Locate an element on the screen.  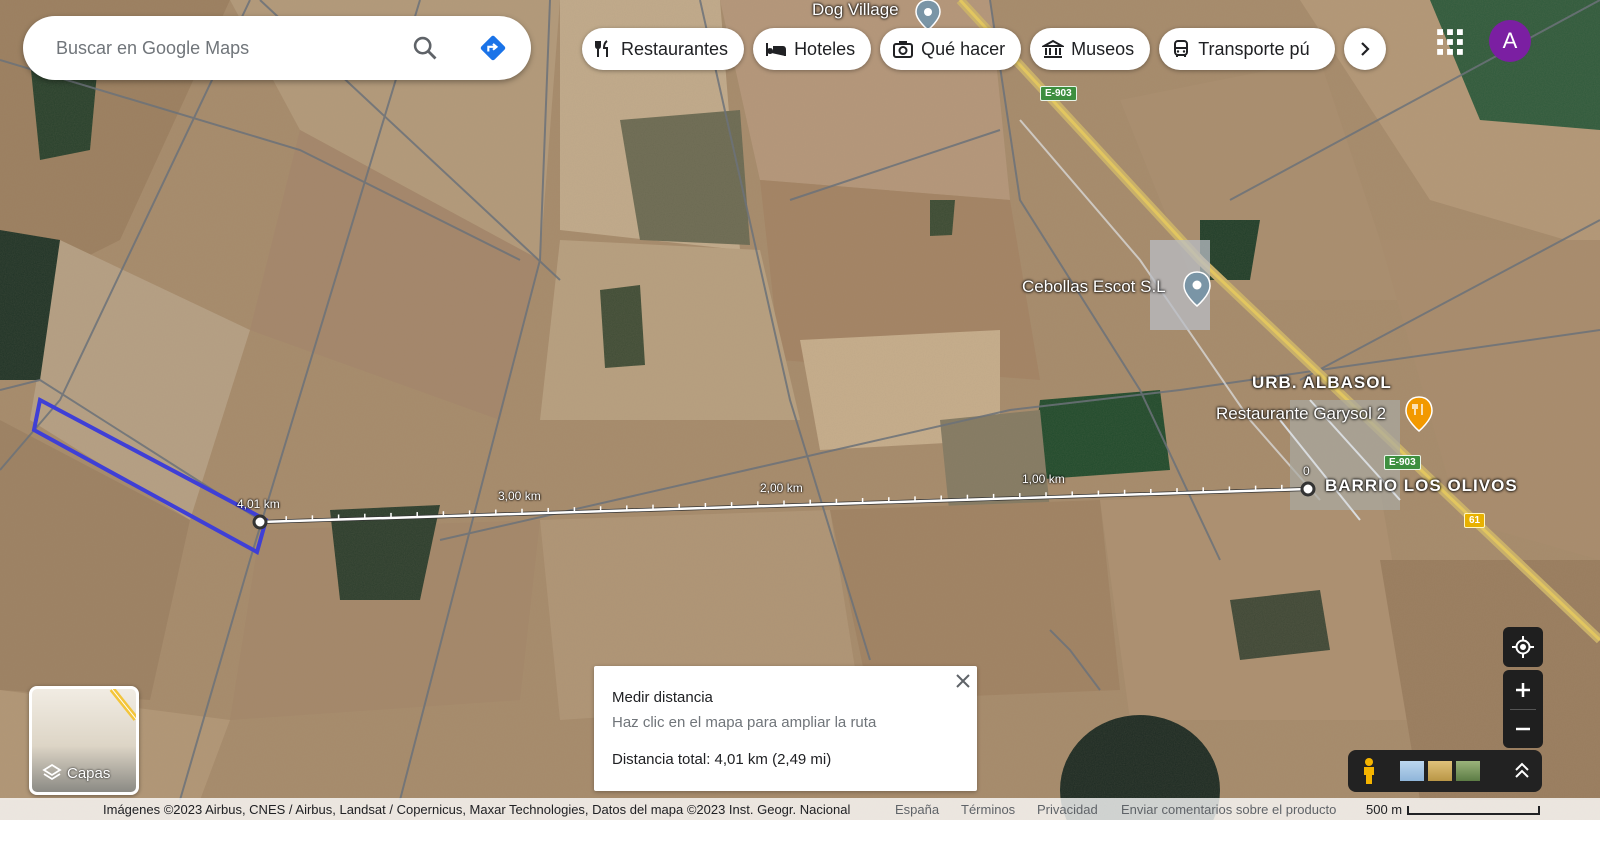
road-shield-e903-top: E-903 is located at coordinates (1058, 93).